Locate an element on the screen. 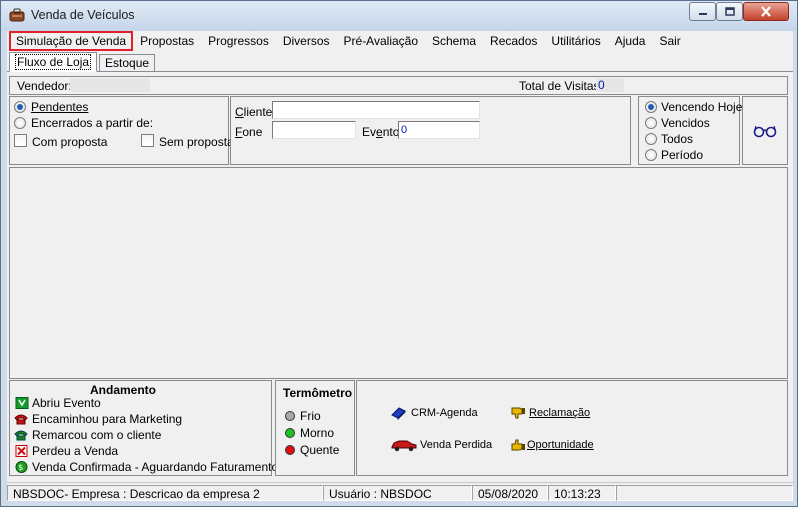 This screenshot has height=507, width=798. thumbs-down-icon is located at coordinates (518, 413).